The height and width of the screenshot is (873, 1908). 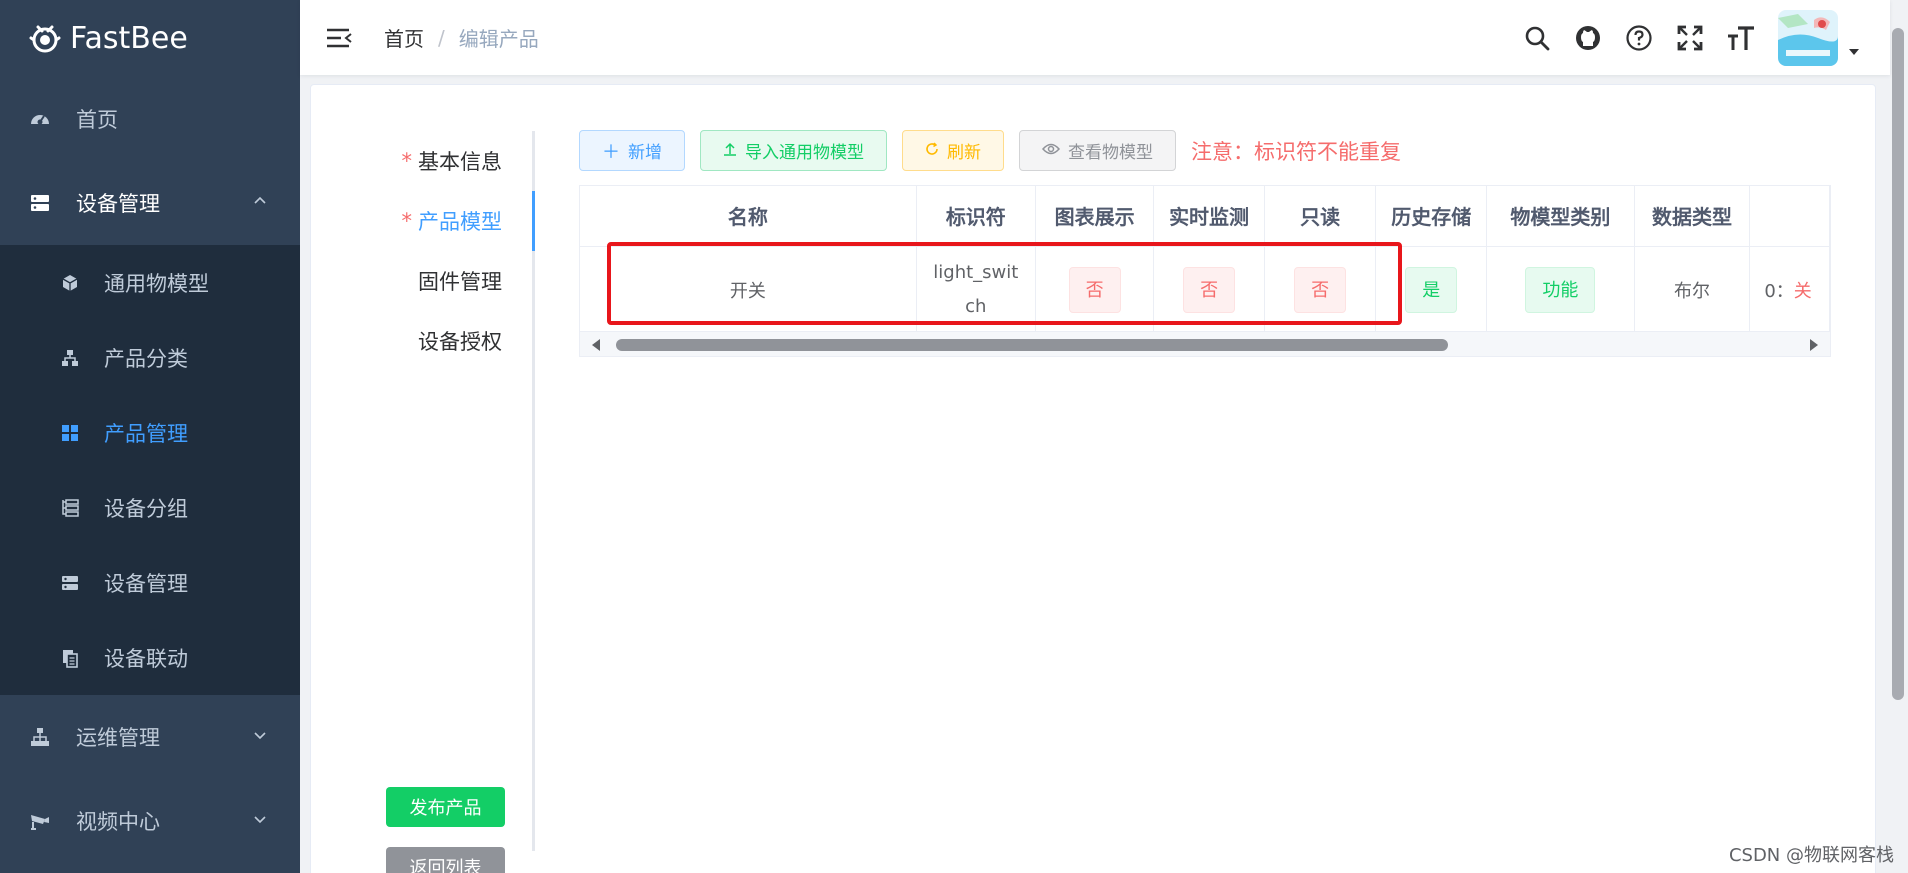 I want to click on avatar, so click(x=1808, y=37).